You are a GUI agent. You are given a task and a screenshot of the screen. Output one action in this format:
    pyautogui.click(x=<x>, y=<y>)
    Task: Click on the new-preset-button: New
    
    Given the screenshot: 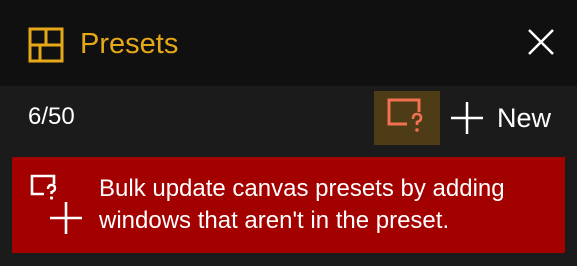 What is the action you would take?
    pyautogui.click(x=500, y=118)
    